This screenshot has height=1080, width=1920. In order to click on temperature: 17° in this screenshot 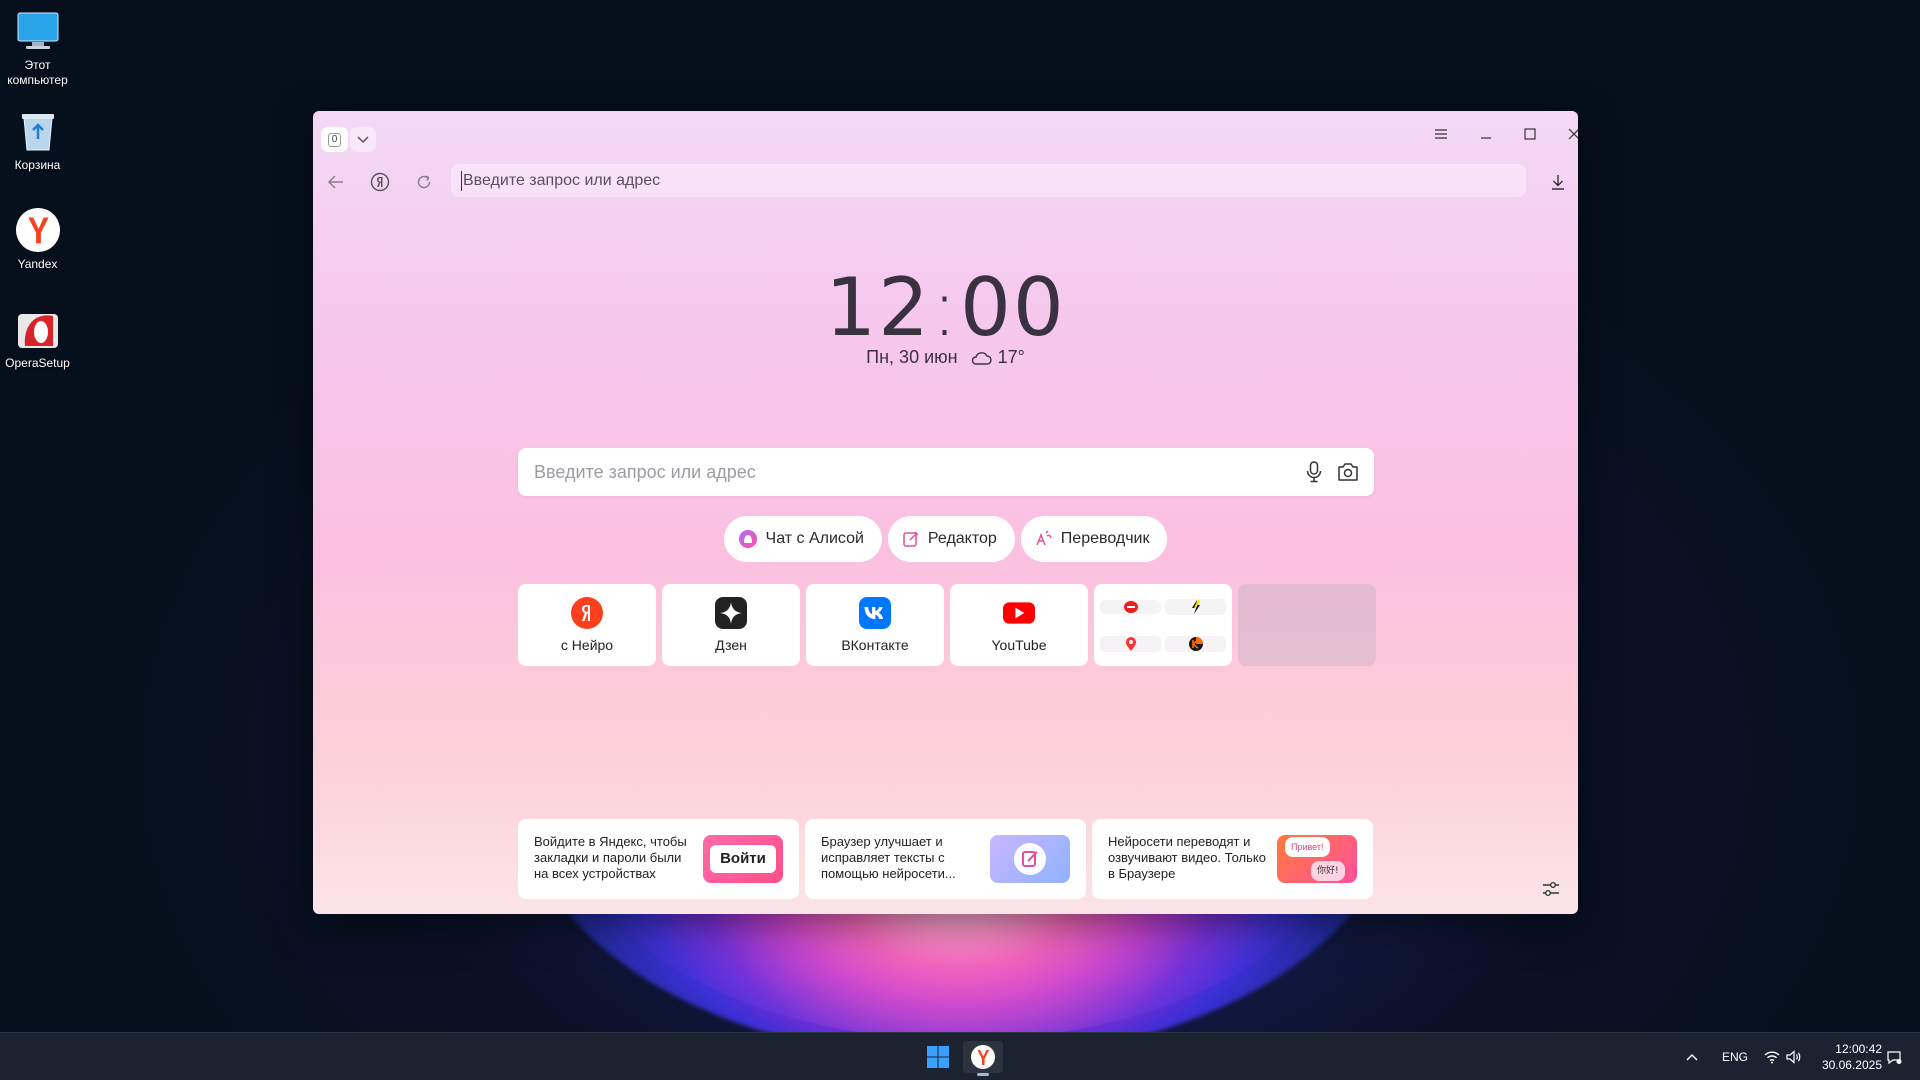, I will do `click(1011, 357)`.